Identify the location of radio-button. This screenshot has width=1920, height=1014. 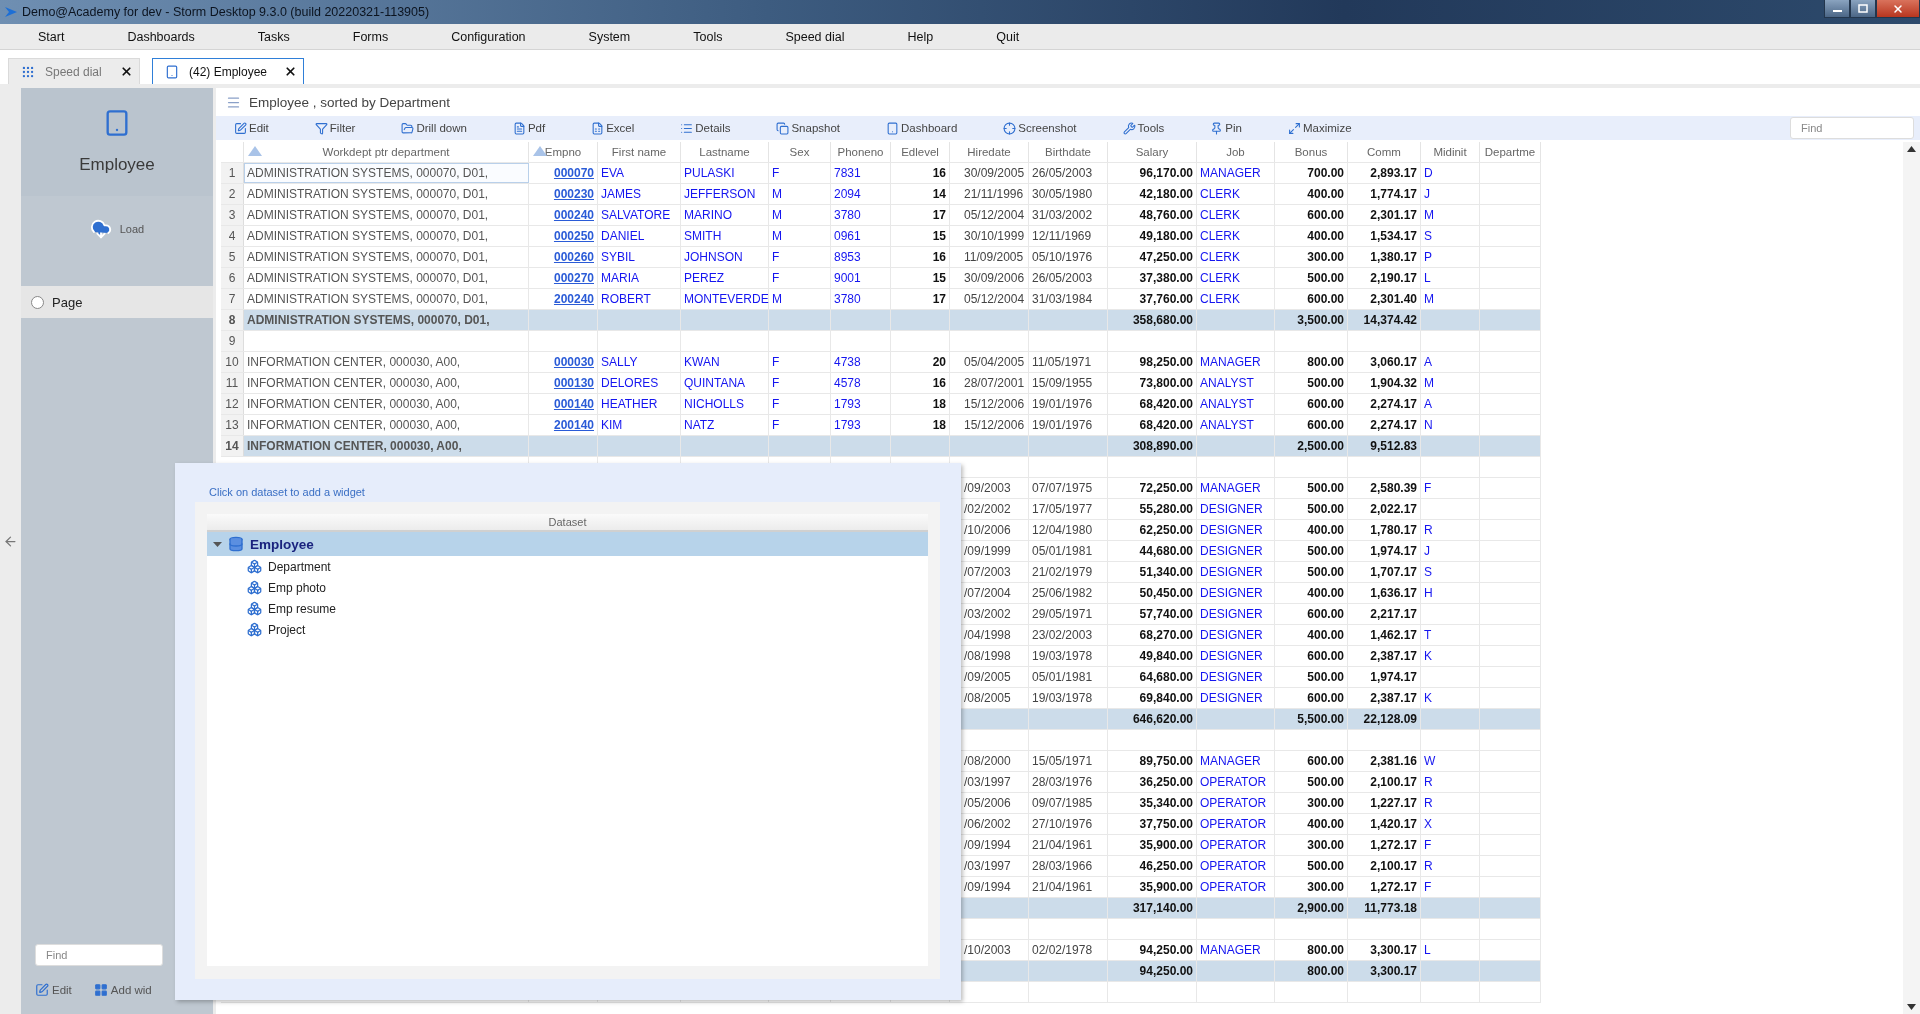
(37, 302).